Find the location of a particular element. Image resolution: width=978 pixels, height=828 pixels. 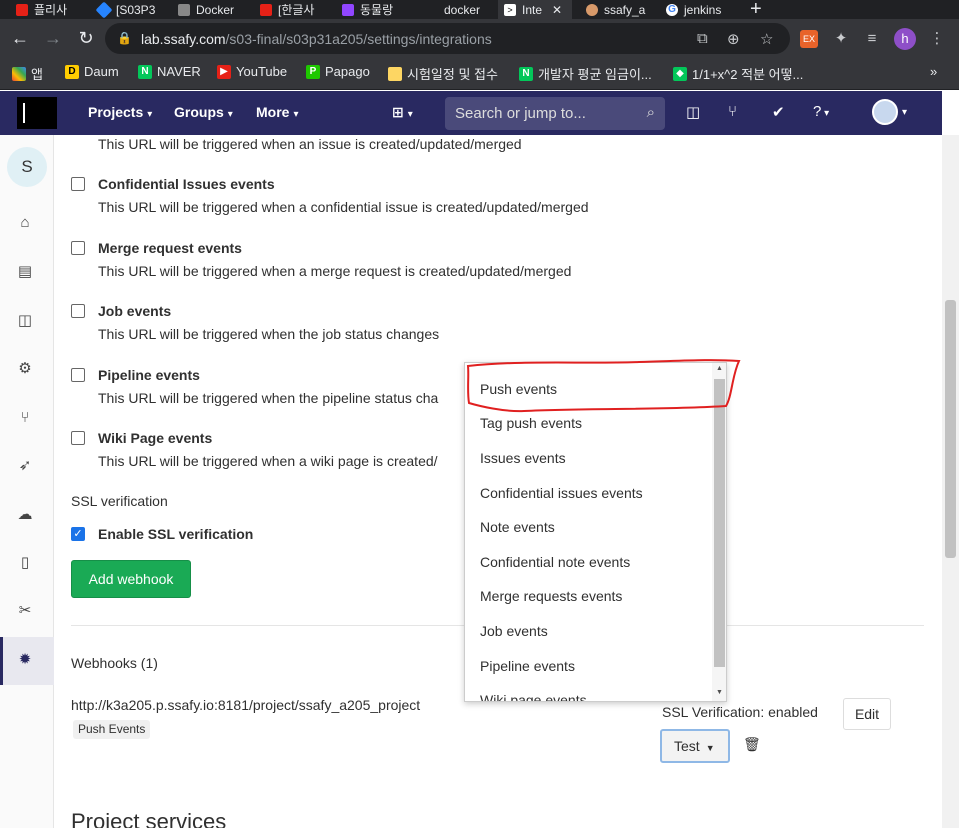

dropdown-item-merge-requests-events: Merge requests events is located at coordinates (551, 596).